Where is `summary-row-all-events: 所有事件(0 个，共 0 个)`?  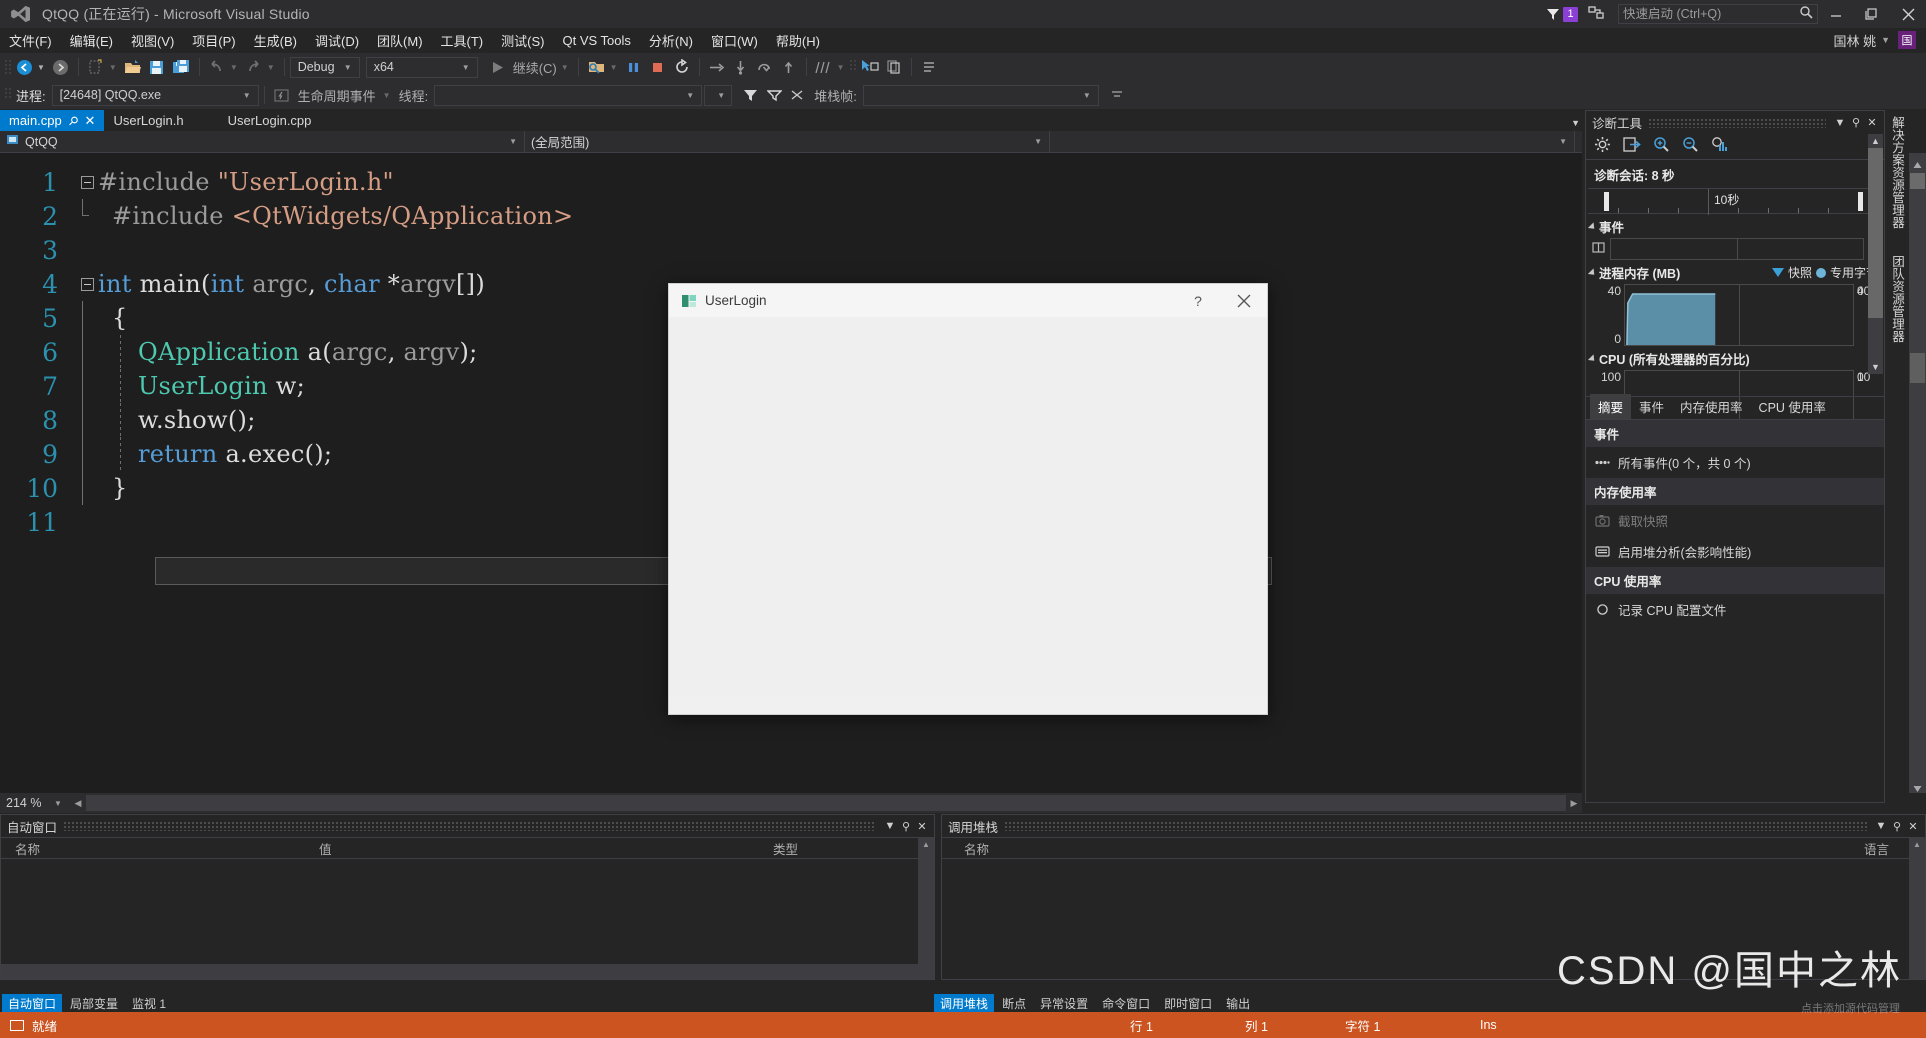
summary-row-all-events: 所有事件(0 个，共 0 个) is located at coordinates (1735, 462).